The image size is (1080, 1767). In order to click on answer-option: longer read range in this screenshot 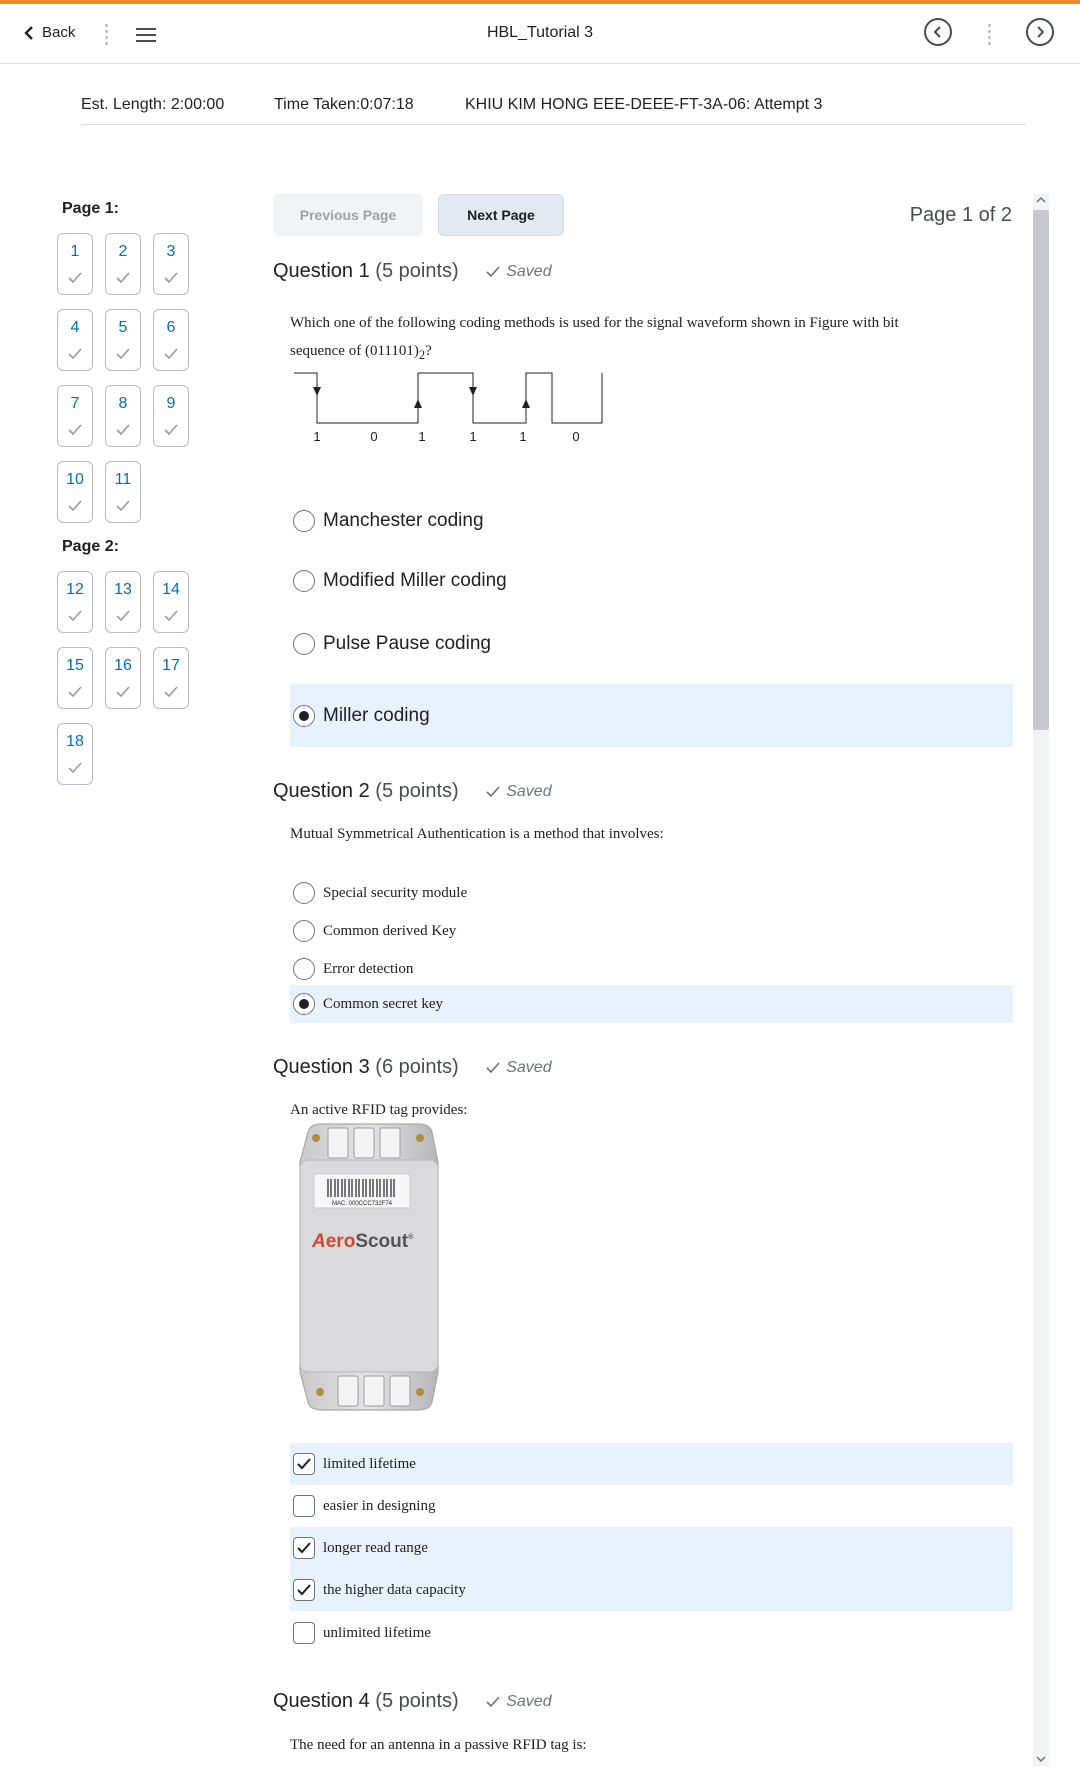, I will do `click(651, 1548)`.